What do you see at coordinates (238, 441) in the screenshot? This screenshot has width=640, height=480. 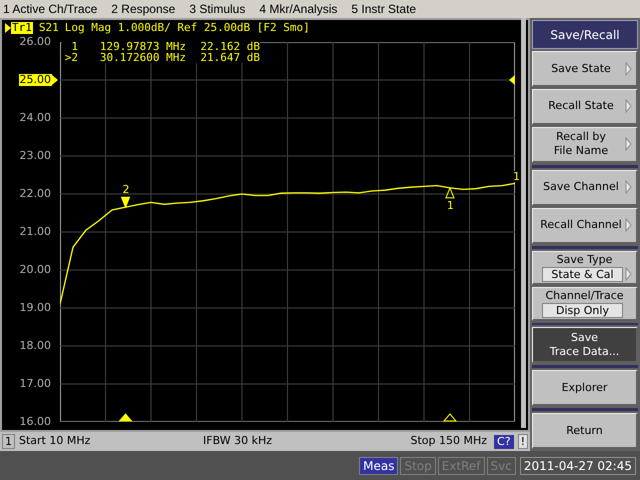 I see `if-bandwidth: IFBW 30 kHz` at bounding box center [238, 441].